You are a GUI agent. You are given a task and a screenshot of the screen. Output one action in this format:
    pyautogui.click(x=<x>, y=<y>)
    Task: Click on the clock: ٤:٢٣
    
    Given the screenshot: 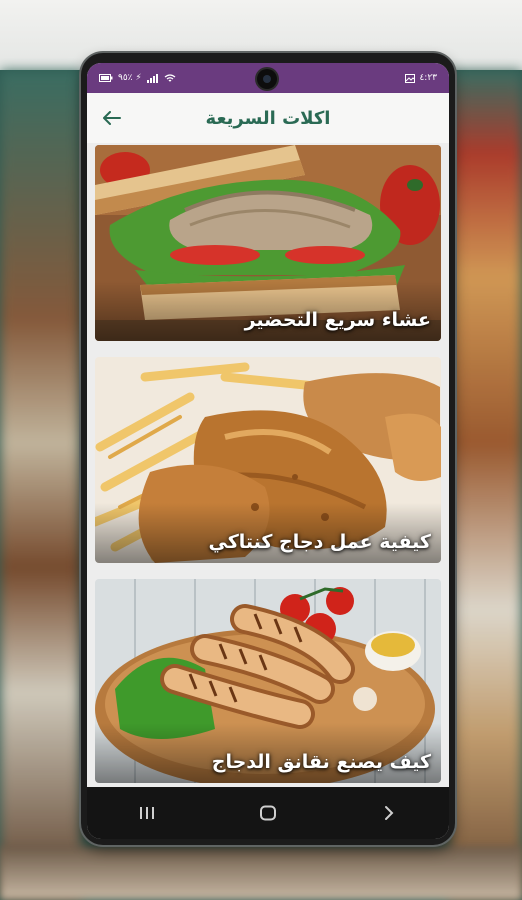 What is the action you would take?
    pyautogui.click(x=428, y=78)
    